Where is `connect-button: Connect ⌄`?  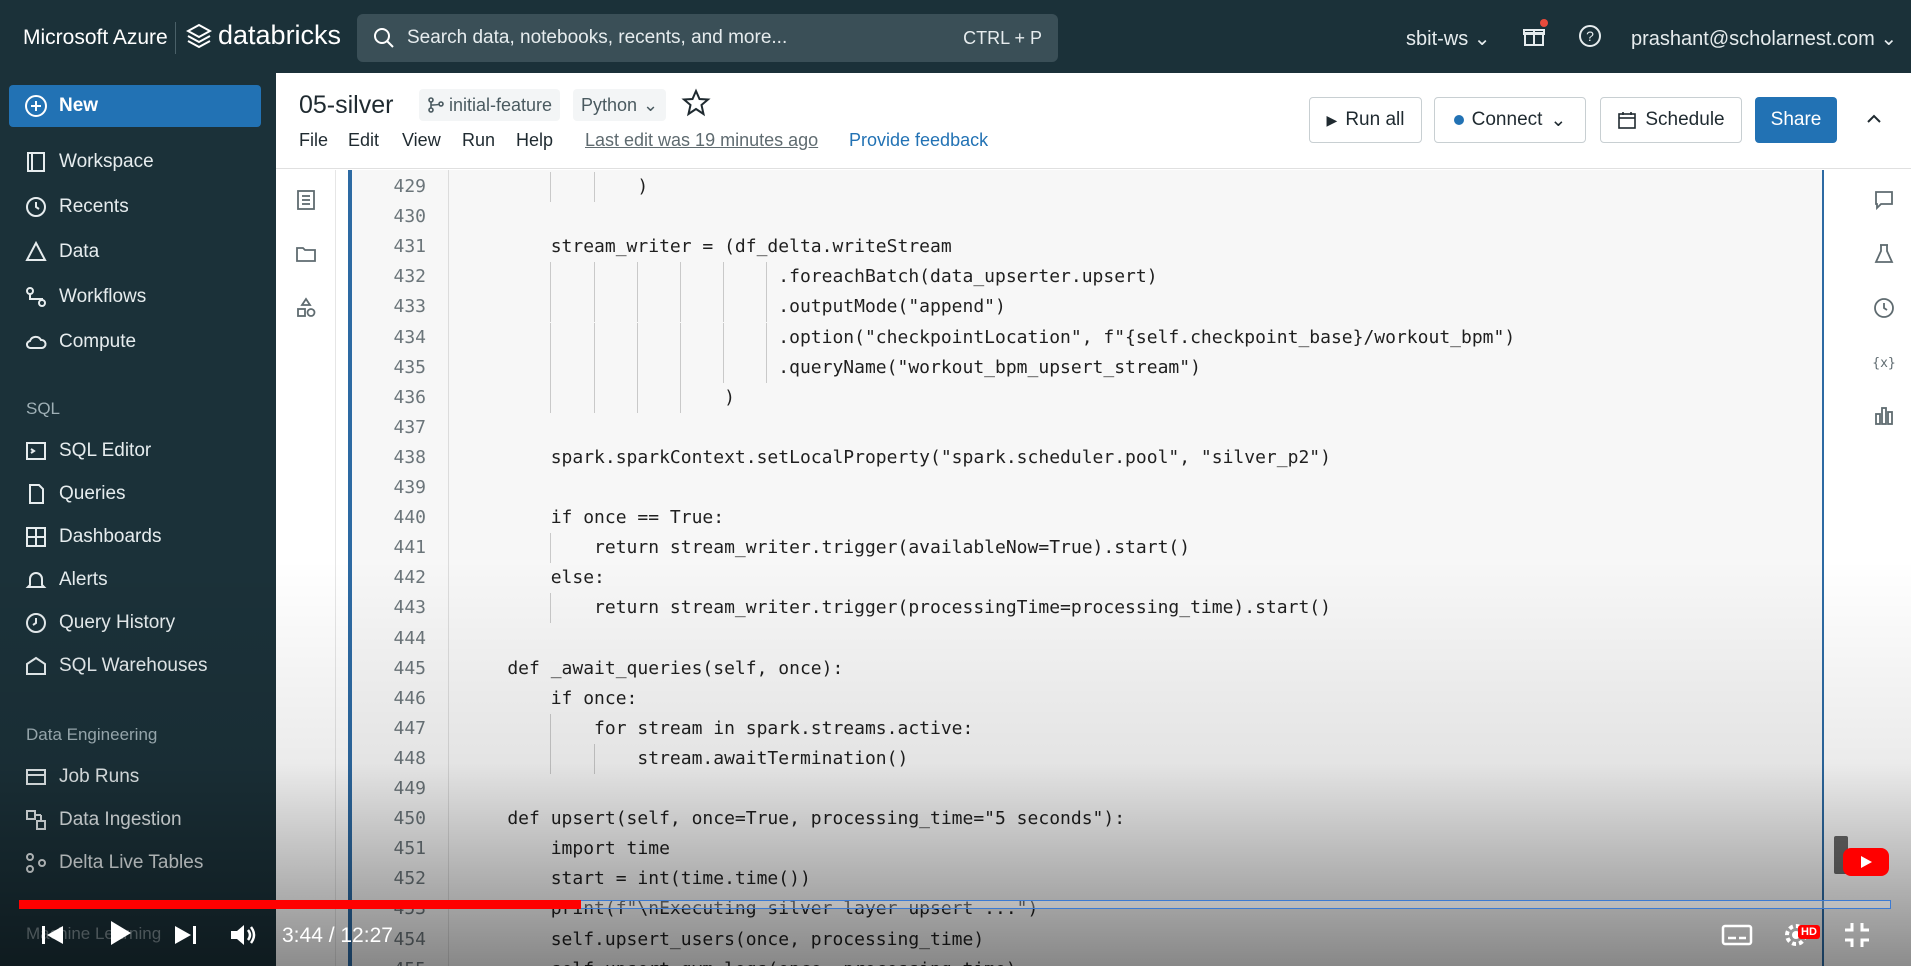
connect-button: Connect ⌄ is located at coordinates (1510, 120).